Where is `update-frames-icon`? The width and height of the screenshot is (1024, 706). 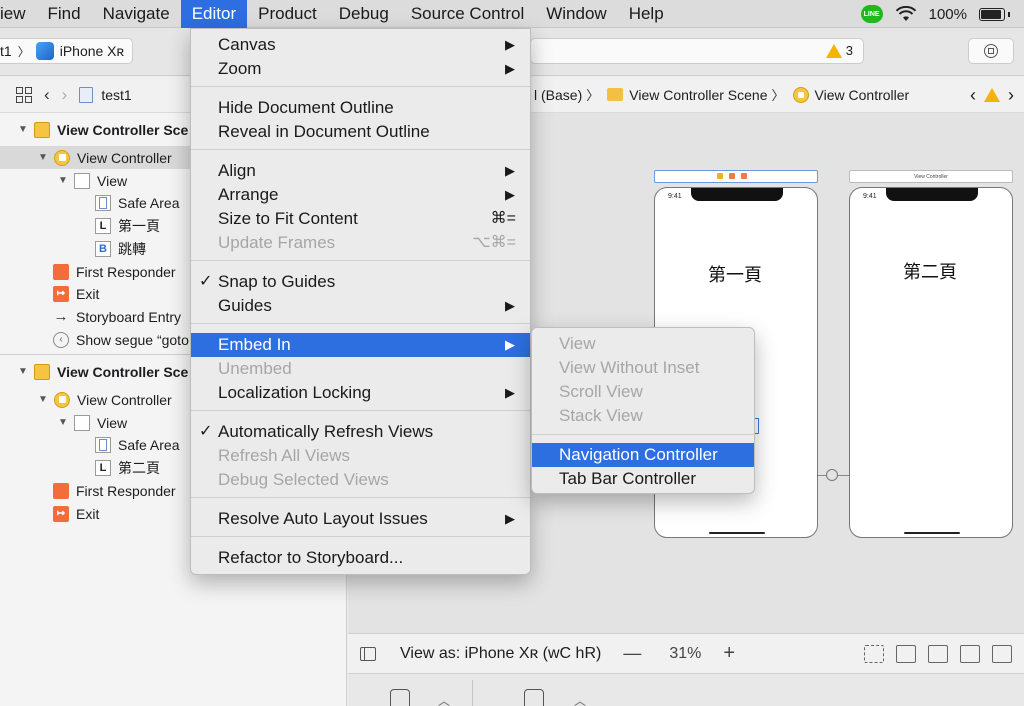
update-frames-icon is located at coordinates (874, 654).